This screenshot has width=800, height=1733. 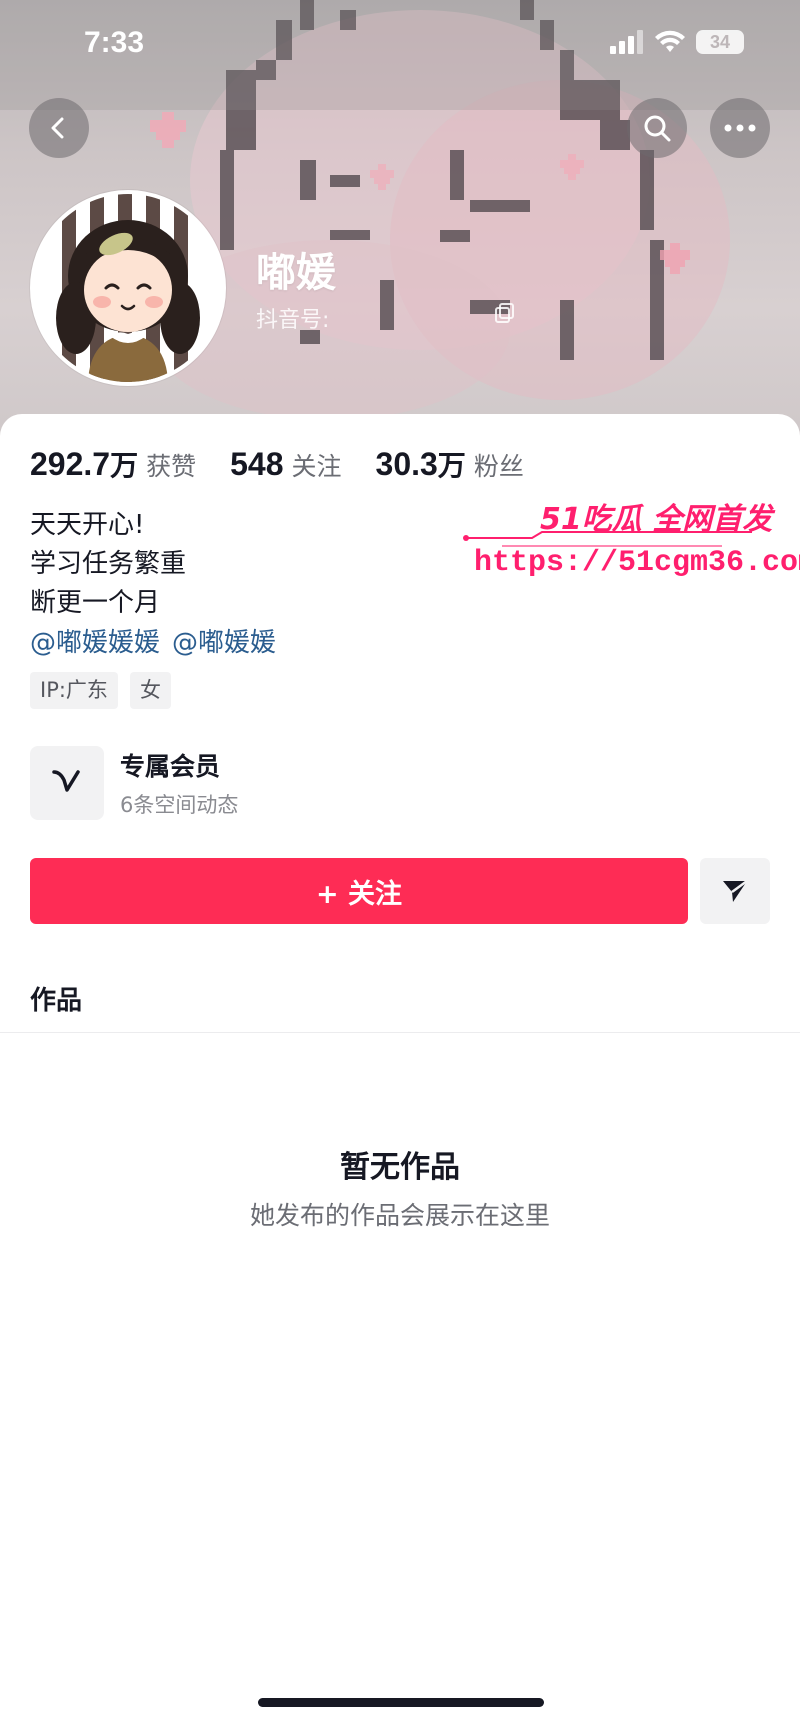 I want to click on stat-label: 获赞, so click(x=171, y=466).